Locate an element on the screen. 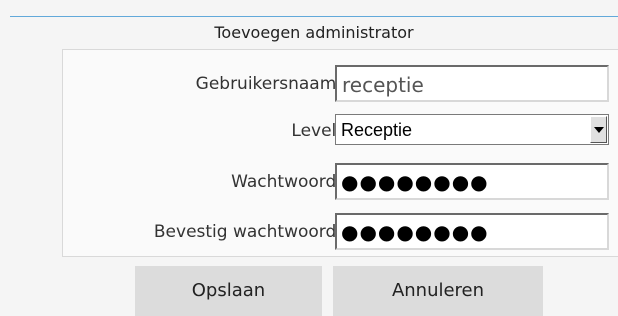  password-input: ●●●●●●●● is located at coordinates (472, 181).